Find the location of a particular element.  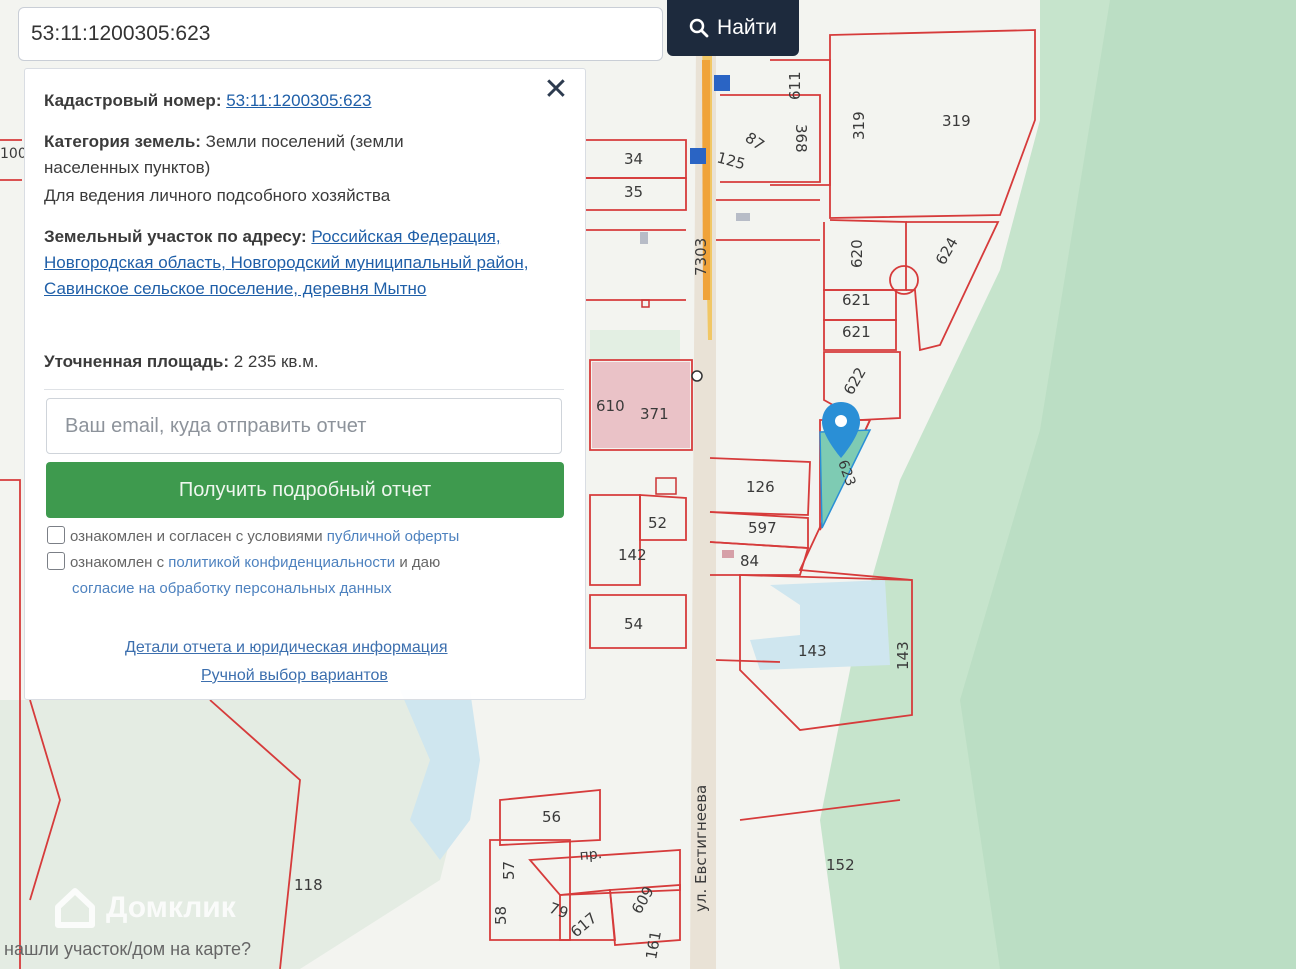

road-number-label: 7303 is located at coordinates (701, 257).